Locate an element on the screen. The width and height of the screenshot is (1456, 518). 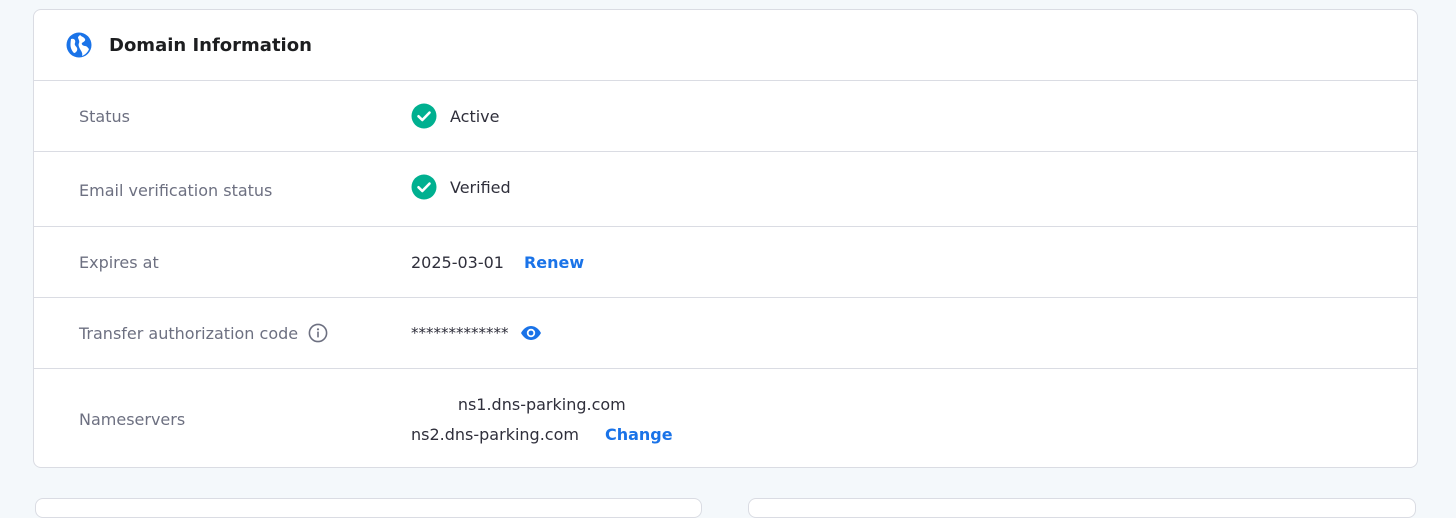
status-text: Active is located at coordinates (475, 116).